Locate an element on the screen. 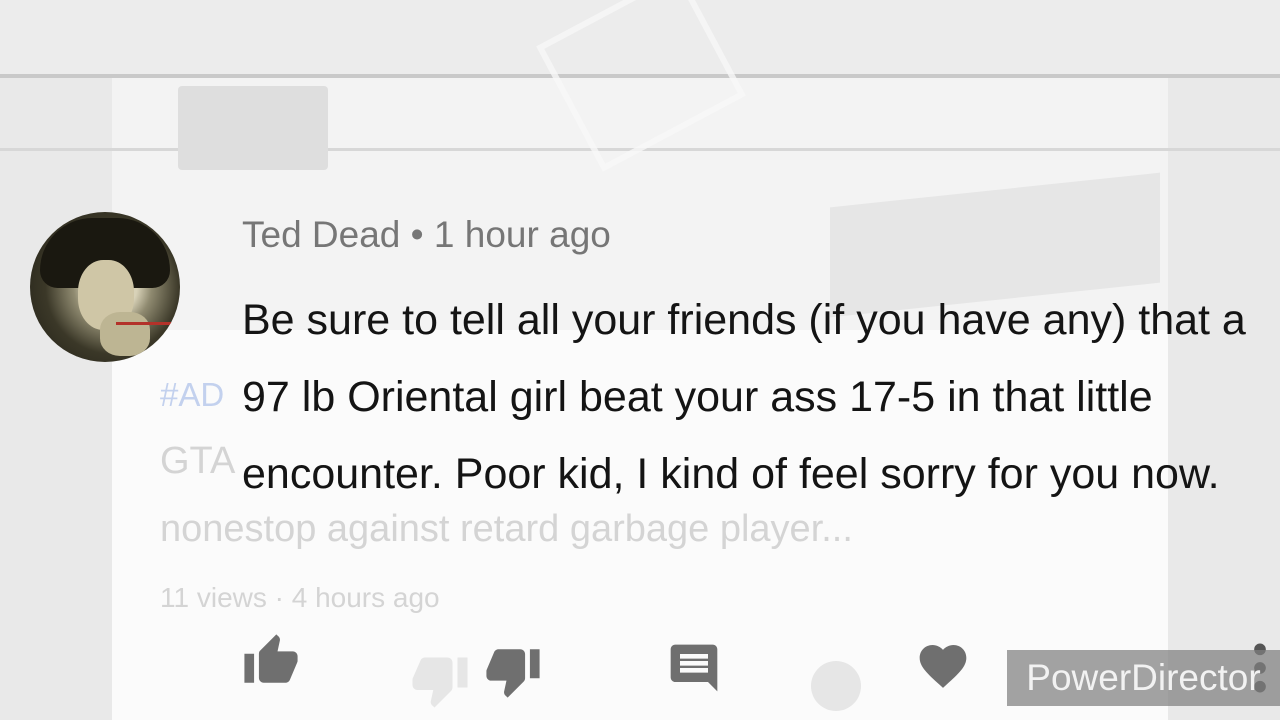 This screenshot has height=720, width=1280. ghost-thumbs-down-icon is located at coordinates (440, 682).